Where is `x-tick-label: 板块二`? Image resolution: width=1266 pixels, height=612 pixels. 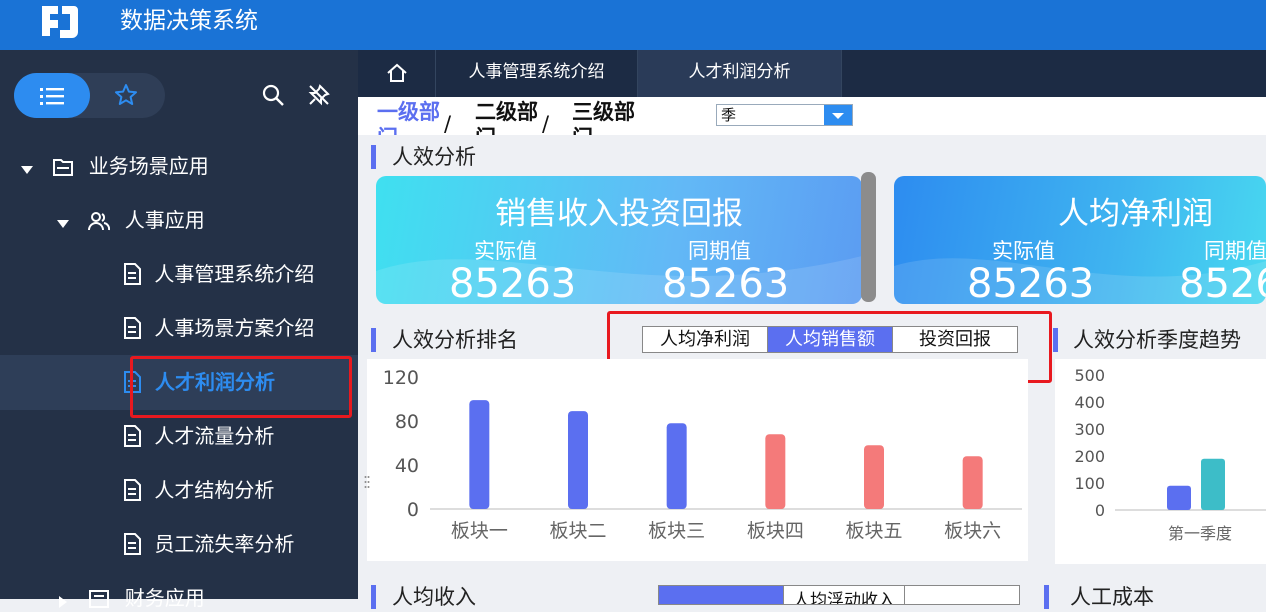 x-tick-label: 板块二 is located at coordinates (577, 531).